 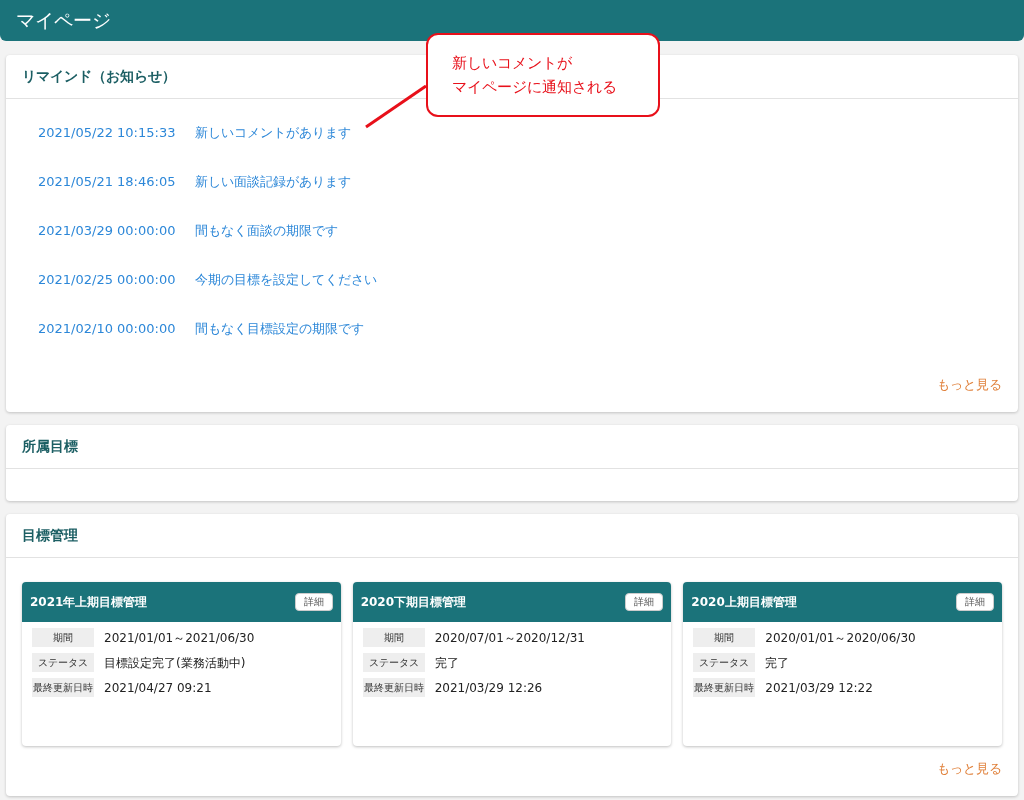 I want to click on card-title: 2021年上期目標管理, so click(x=89, y=602).